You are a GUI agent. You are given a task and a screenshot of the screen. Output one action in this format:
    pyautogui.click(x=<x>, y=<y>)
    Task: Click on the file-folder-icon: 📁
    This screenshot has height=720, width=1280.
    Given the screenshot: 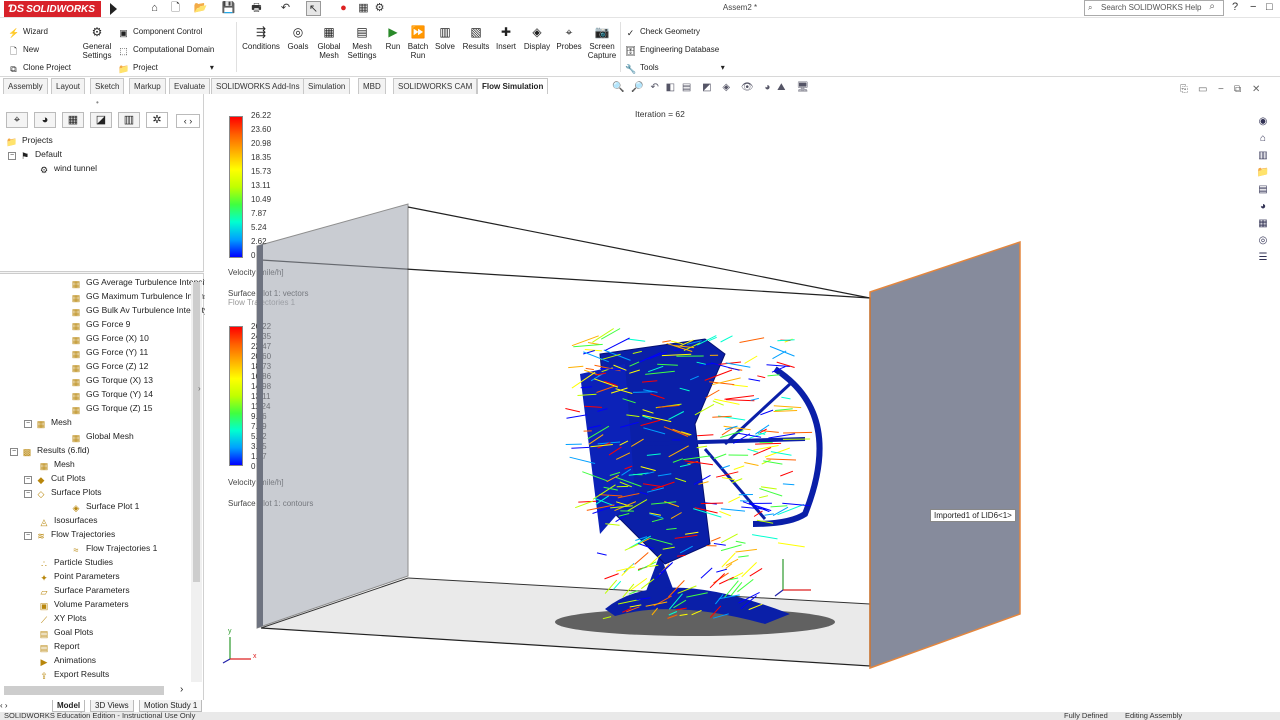 What is the action you would take?
    pyautogui.click(x=1263, y=173)
    